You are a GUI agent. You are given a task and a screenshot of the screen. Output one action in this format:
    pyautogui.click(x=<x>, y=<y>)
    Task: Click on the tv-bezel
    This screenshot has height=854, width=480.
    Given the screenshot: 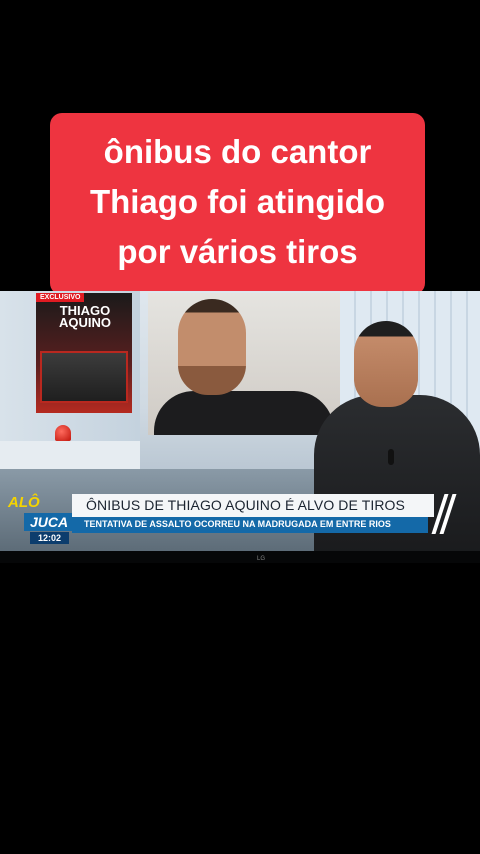 What is the action you would take?
    pyautogui.click(x=240, y=557)
    